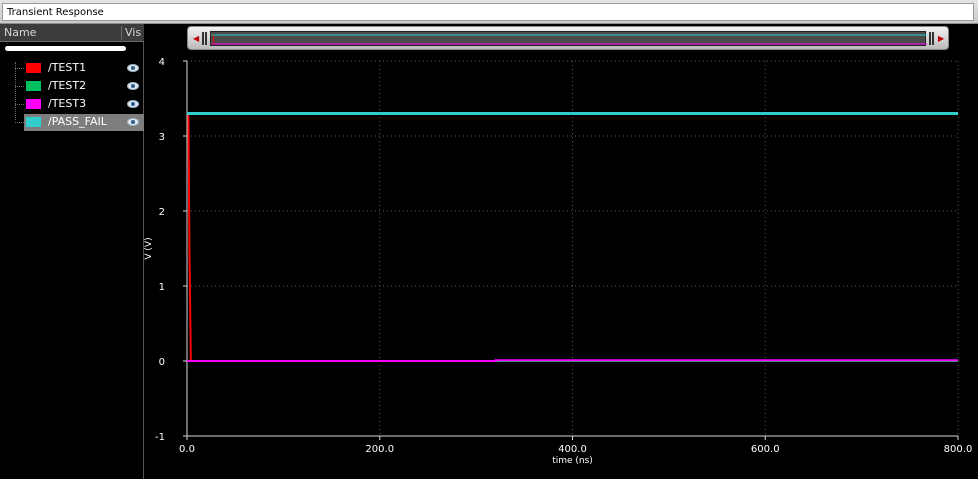 This screenshot has width=978, height=479. Describe the element at coordinates (162, 137) in the screenshot. I see `y-tick-label: 3` at that location.